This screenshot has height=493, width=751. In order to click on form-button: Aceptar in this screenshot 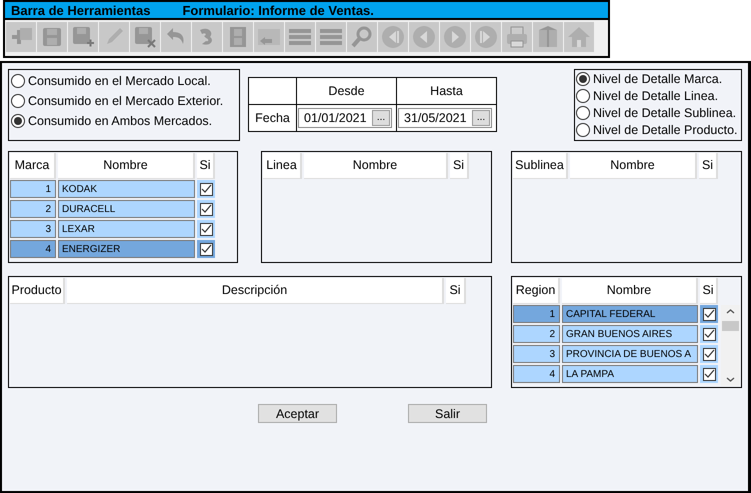, I will do `click(297, 413)`.